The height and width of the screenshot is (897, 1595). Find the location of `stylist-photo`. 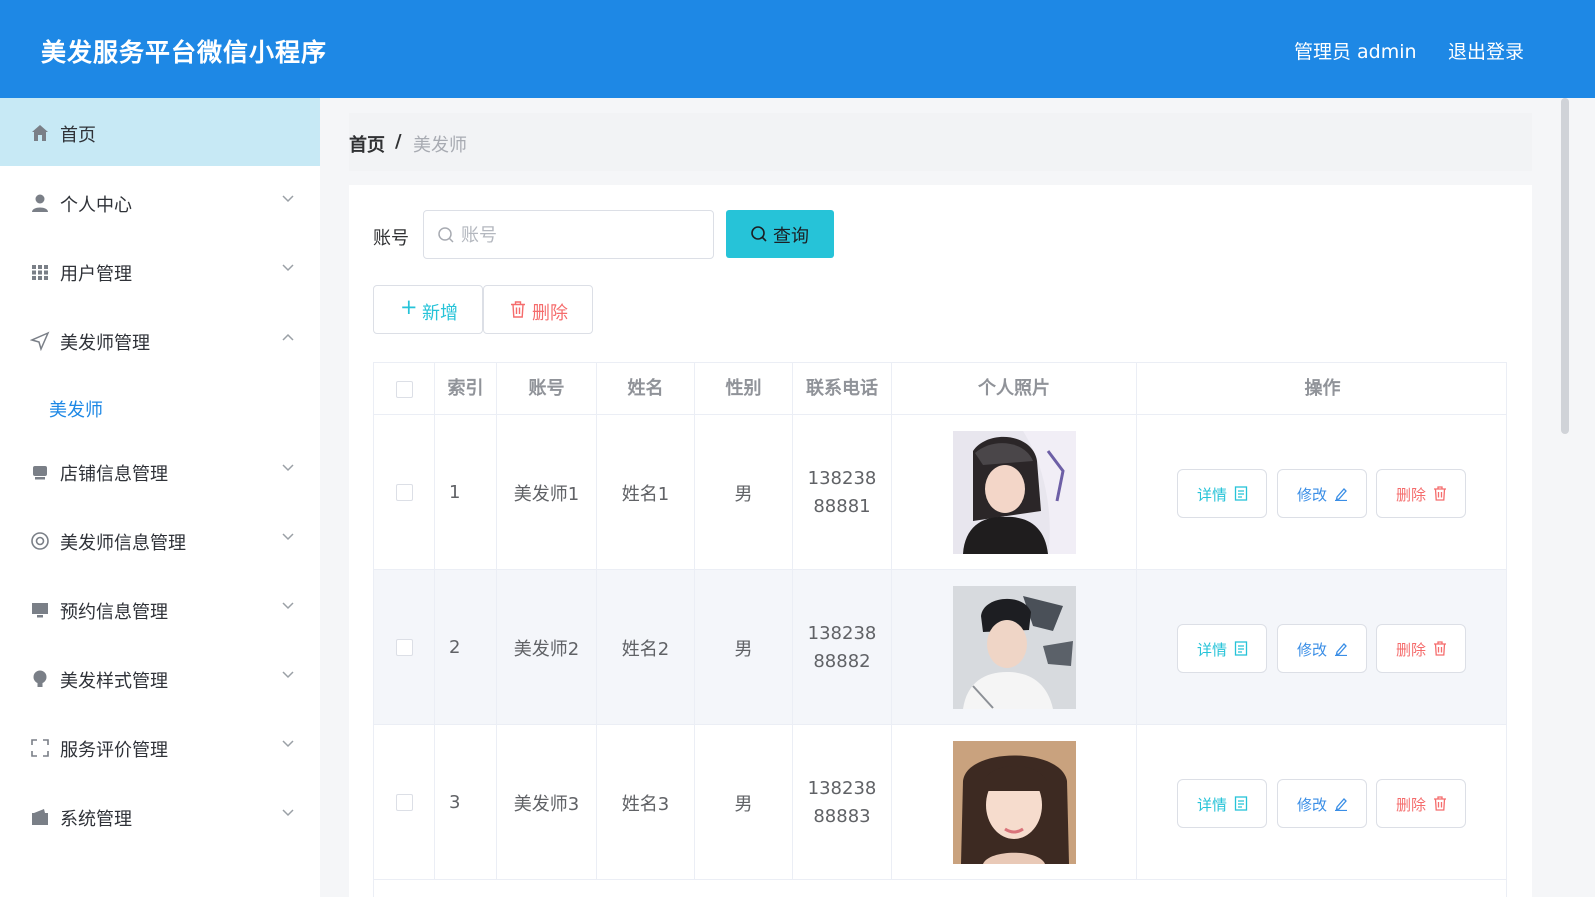

stylist-photo is located at coordinates (1014, 492).